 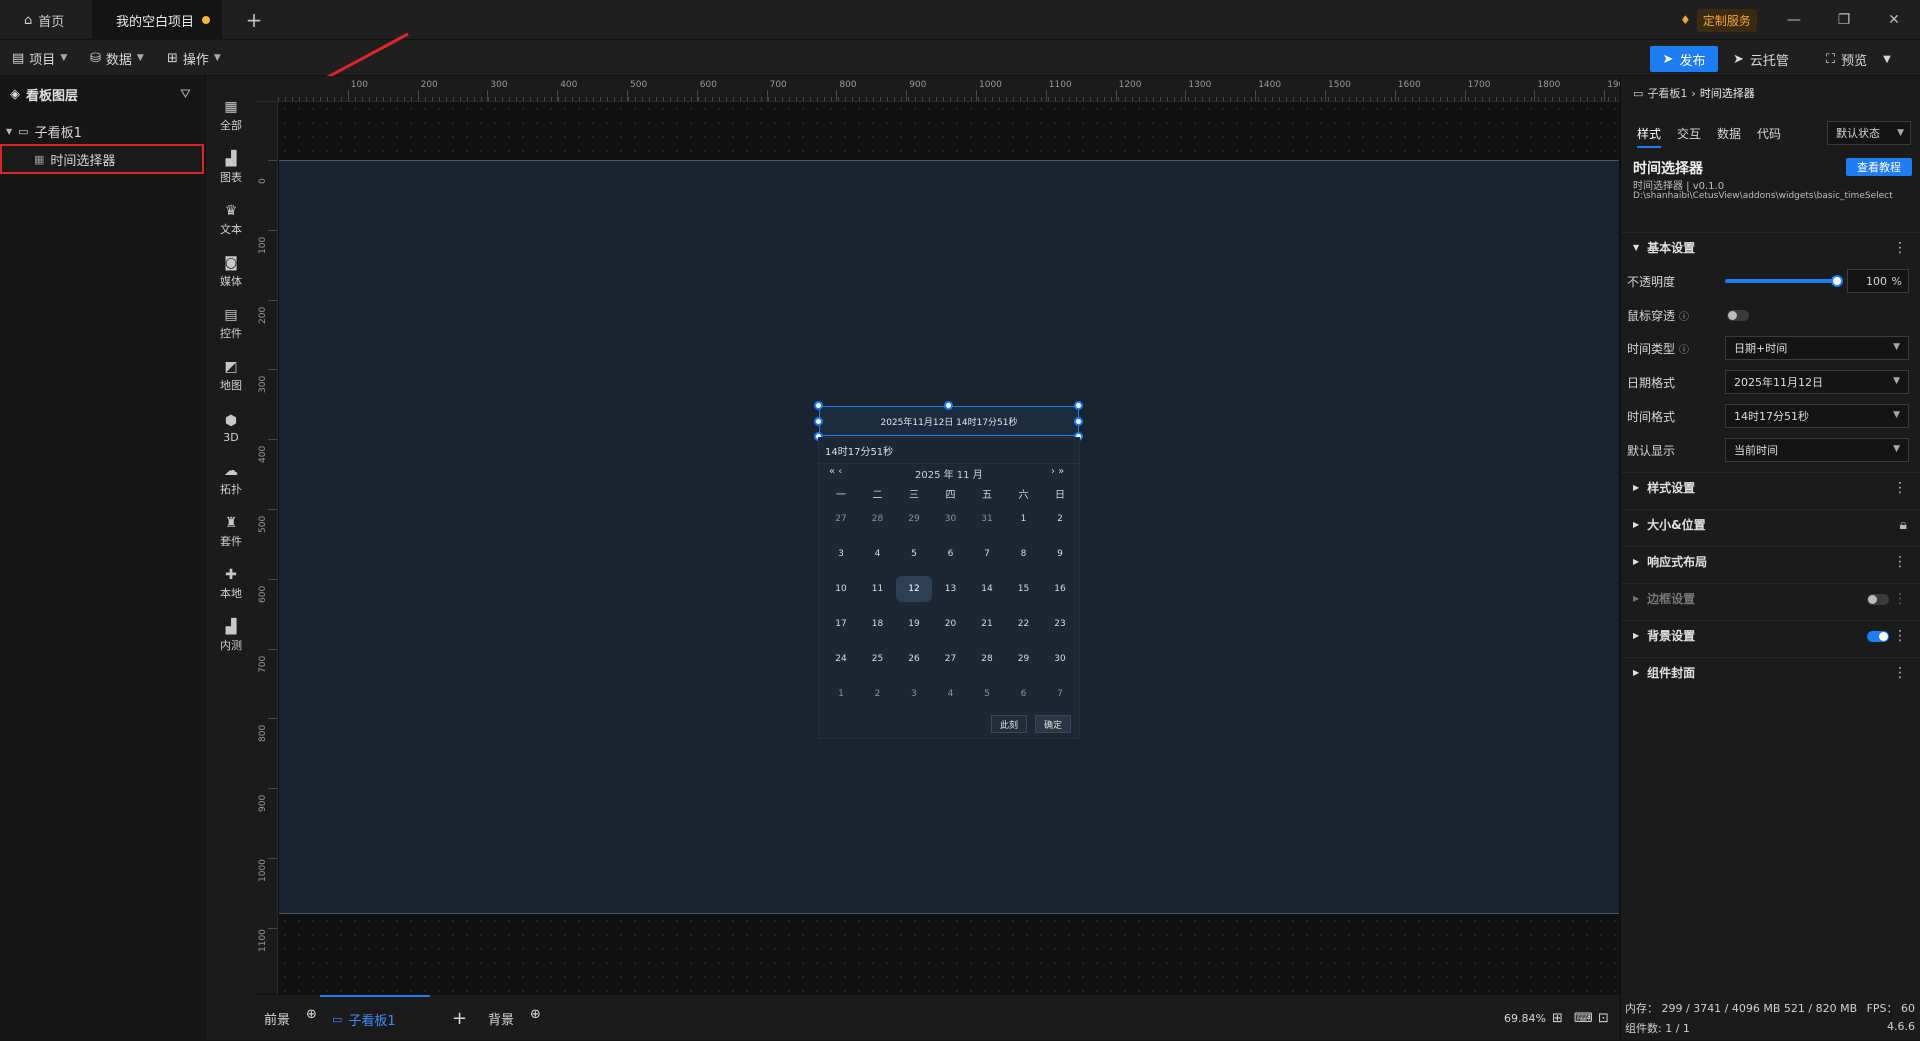 What do you see at coordinates (987, 554) in the screenshot?
I see `calendar-day: 7` at bounding box center [987, 554].